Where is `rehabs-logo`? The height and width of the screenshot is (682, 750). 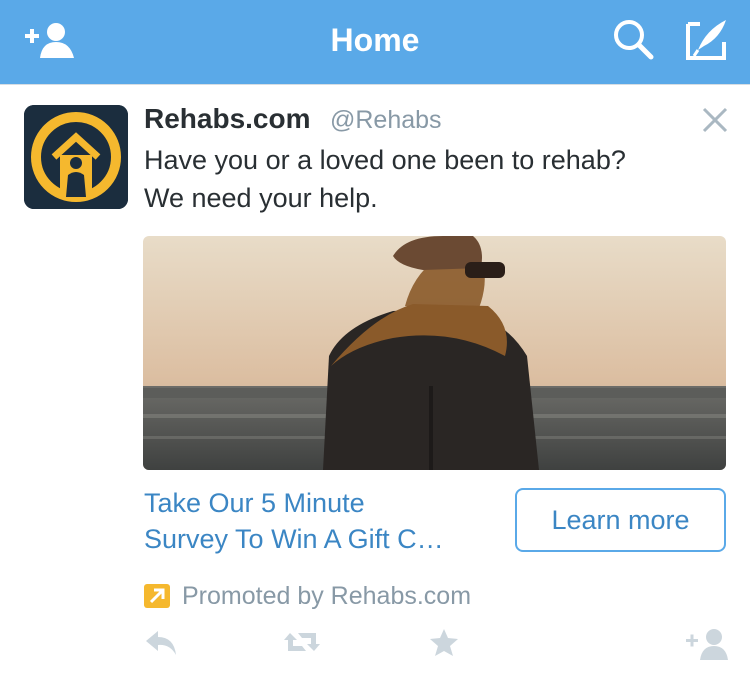
rehabs-logo is located at coordinates (76, 157).